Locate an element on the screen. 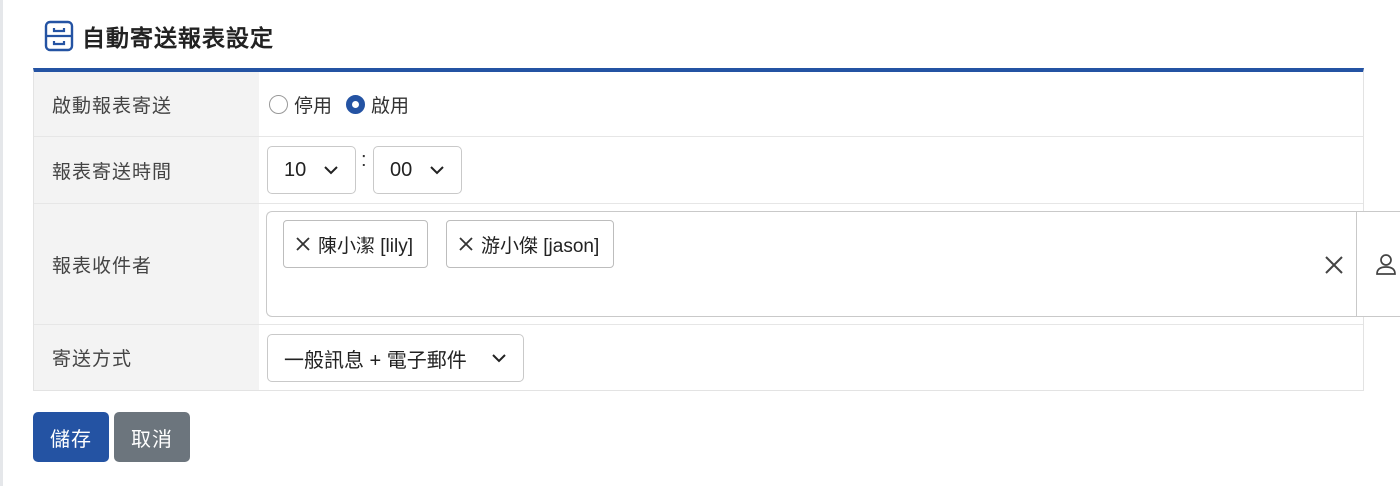 This screenshot has width=1400, height=486. minute-select: 00 is located at coordinates (417, 170).